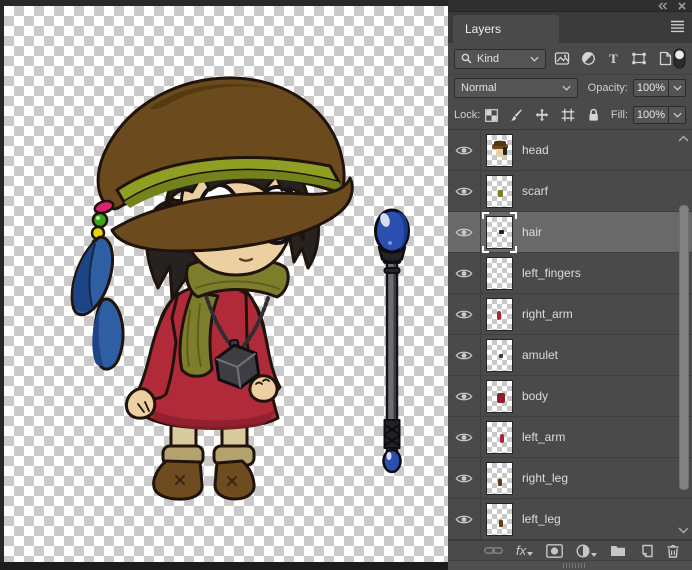  I want to click on lock-artboard-icon, so click(568, 115).